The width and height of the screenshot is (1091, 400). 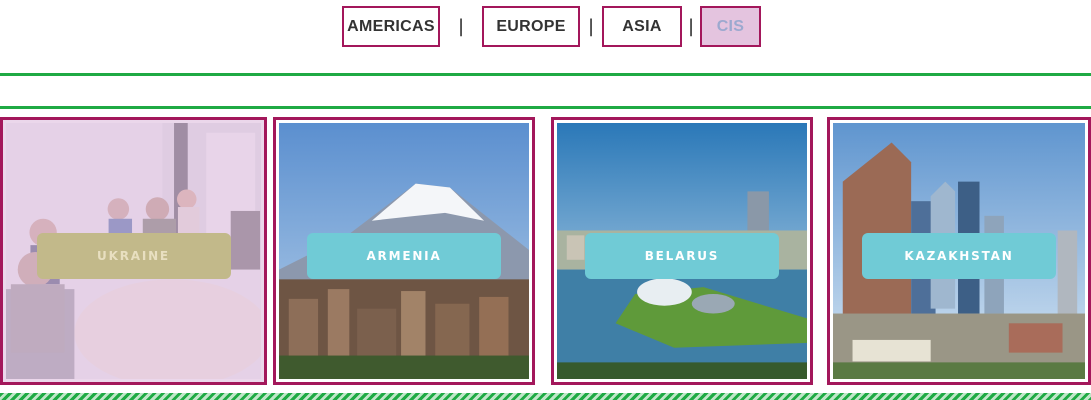 I want to click on region-tabs: AMERICAS | EUROPE | ASIA | CIS, so click(x=551, y=26).